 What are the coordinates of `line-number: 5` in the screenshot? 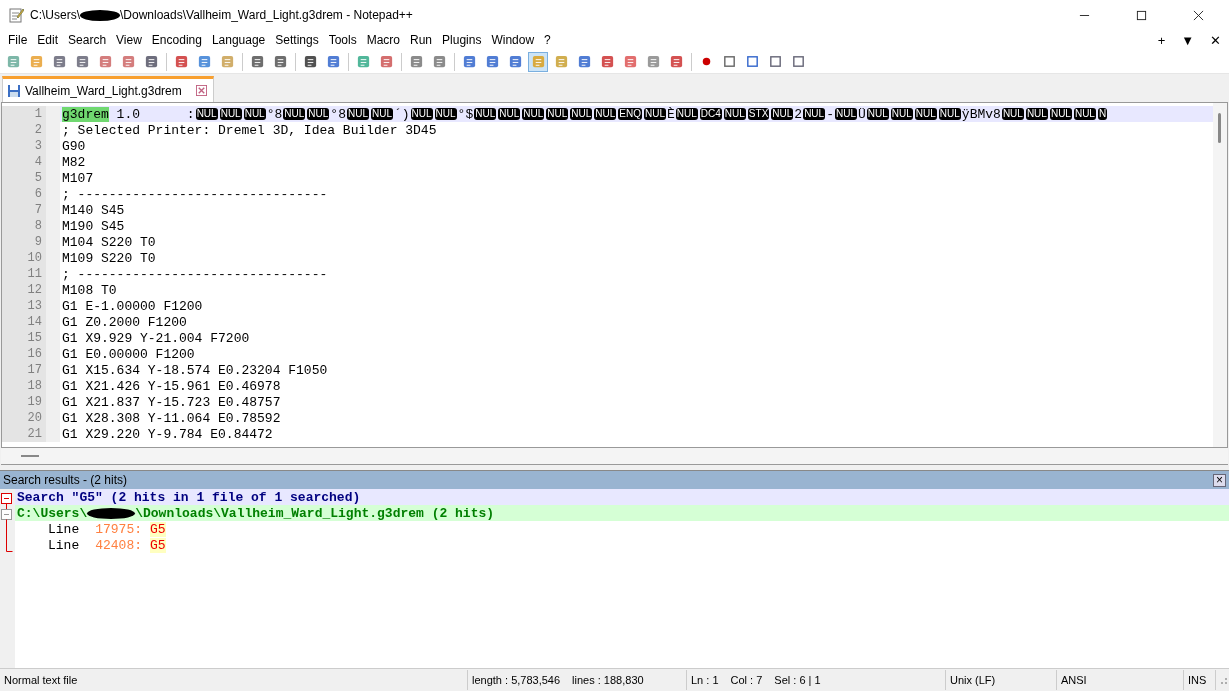 It's located at (31, 178).